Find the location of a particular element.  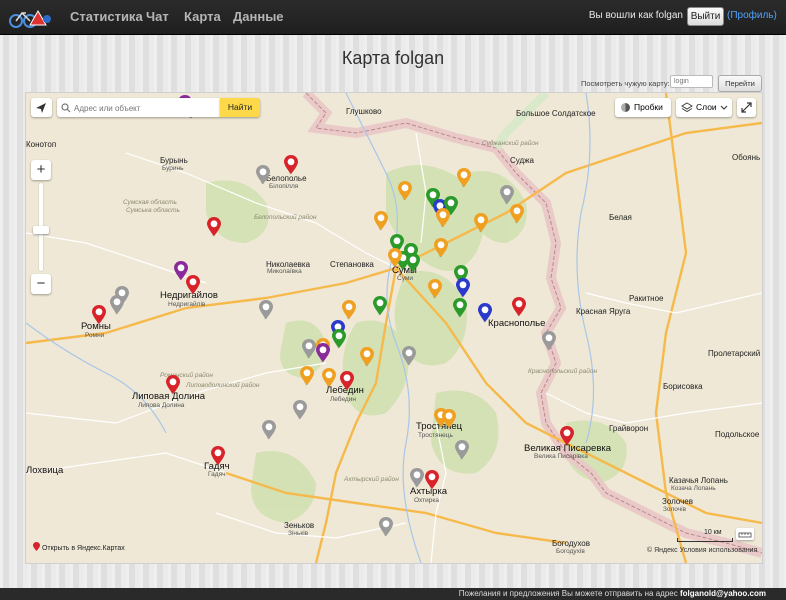

layers-label: Слои is located at coordinates (706, 107).